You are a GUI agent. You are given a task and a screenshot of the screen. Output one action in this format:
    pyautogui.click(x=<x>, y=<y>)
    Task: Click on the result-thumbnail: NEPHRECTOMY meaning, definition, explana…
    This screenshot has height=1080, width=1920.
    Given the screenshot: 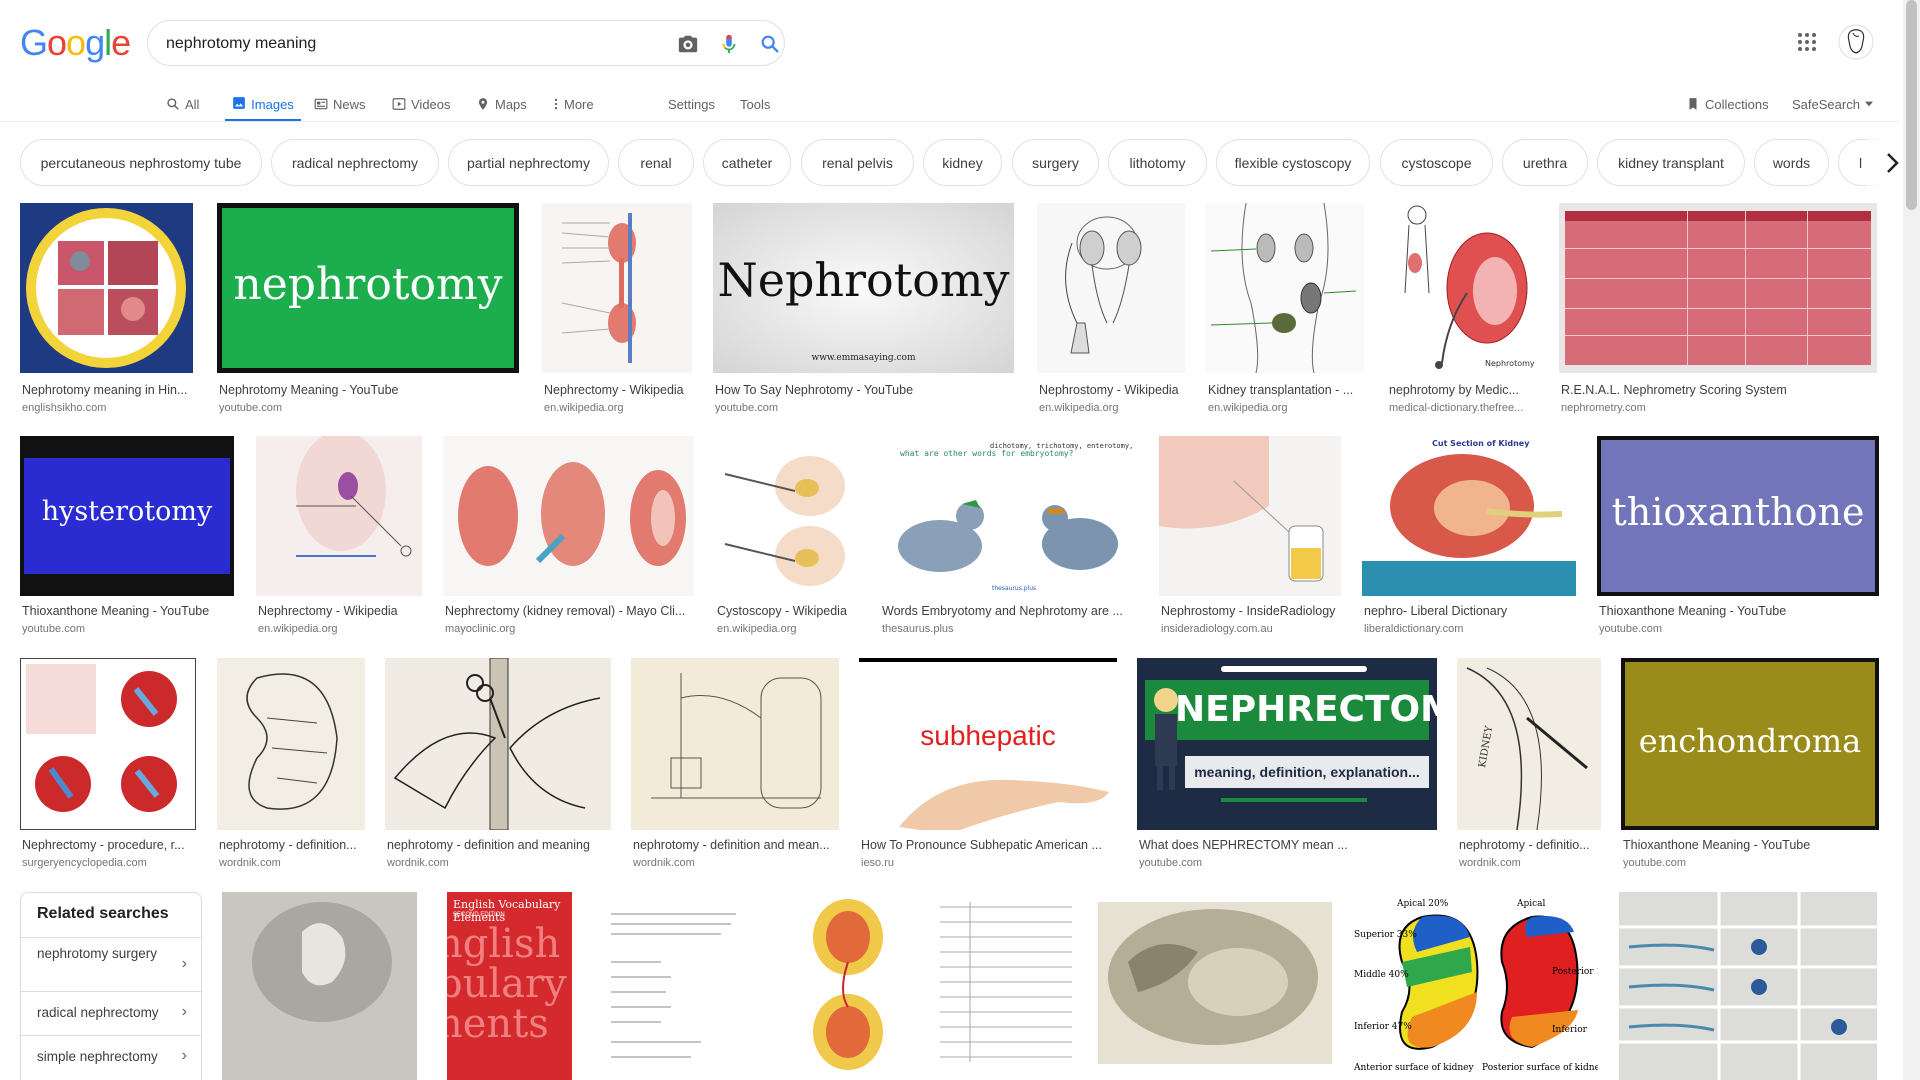 What is the action you would take?
    pyautogui.click(x=1287, y=744)
    